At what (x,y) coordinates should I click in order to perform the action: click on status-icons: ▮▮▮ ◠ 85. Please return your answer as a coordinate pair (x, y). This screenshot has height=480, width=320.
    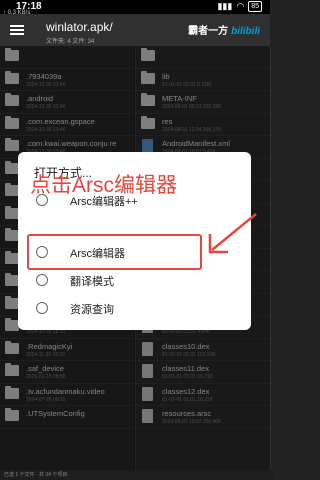
    Looking at the image, I should click on (239, 6).